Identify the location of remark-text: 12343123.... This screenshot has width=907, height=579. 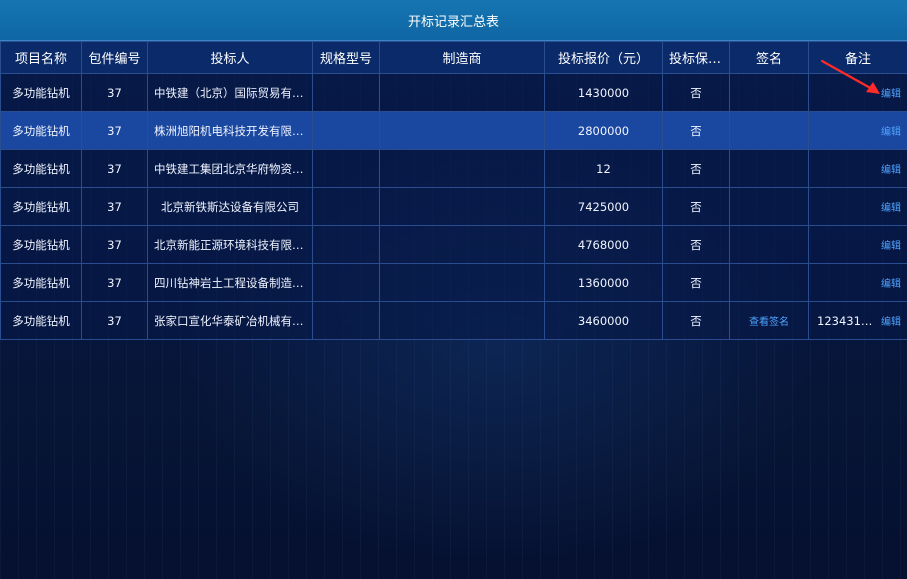
(847, 320).